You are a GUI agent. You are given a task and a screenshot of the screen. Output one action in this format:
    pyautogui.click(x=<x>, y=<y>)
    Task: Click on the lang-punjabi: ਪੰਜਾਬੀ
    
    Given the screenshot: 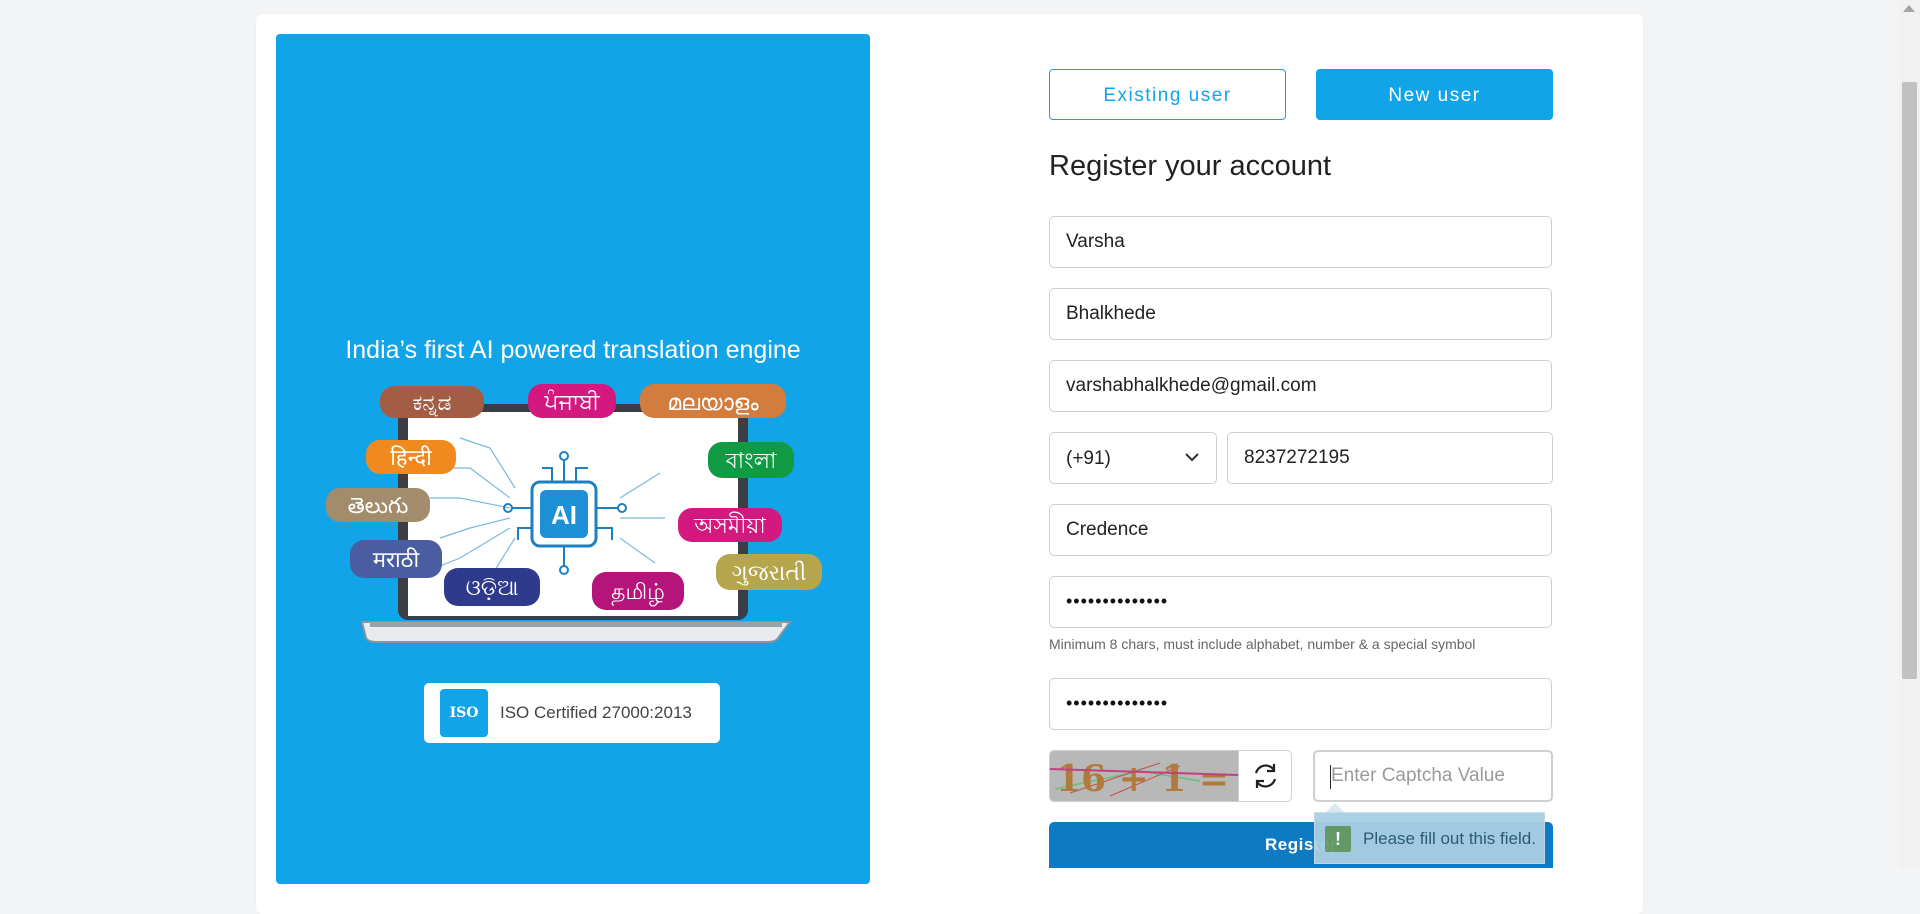 What is the action you would take?
    pyautogui.click(x=572, y=402)
    